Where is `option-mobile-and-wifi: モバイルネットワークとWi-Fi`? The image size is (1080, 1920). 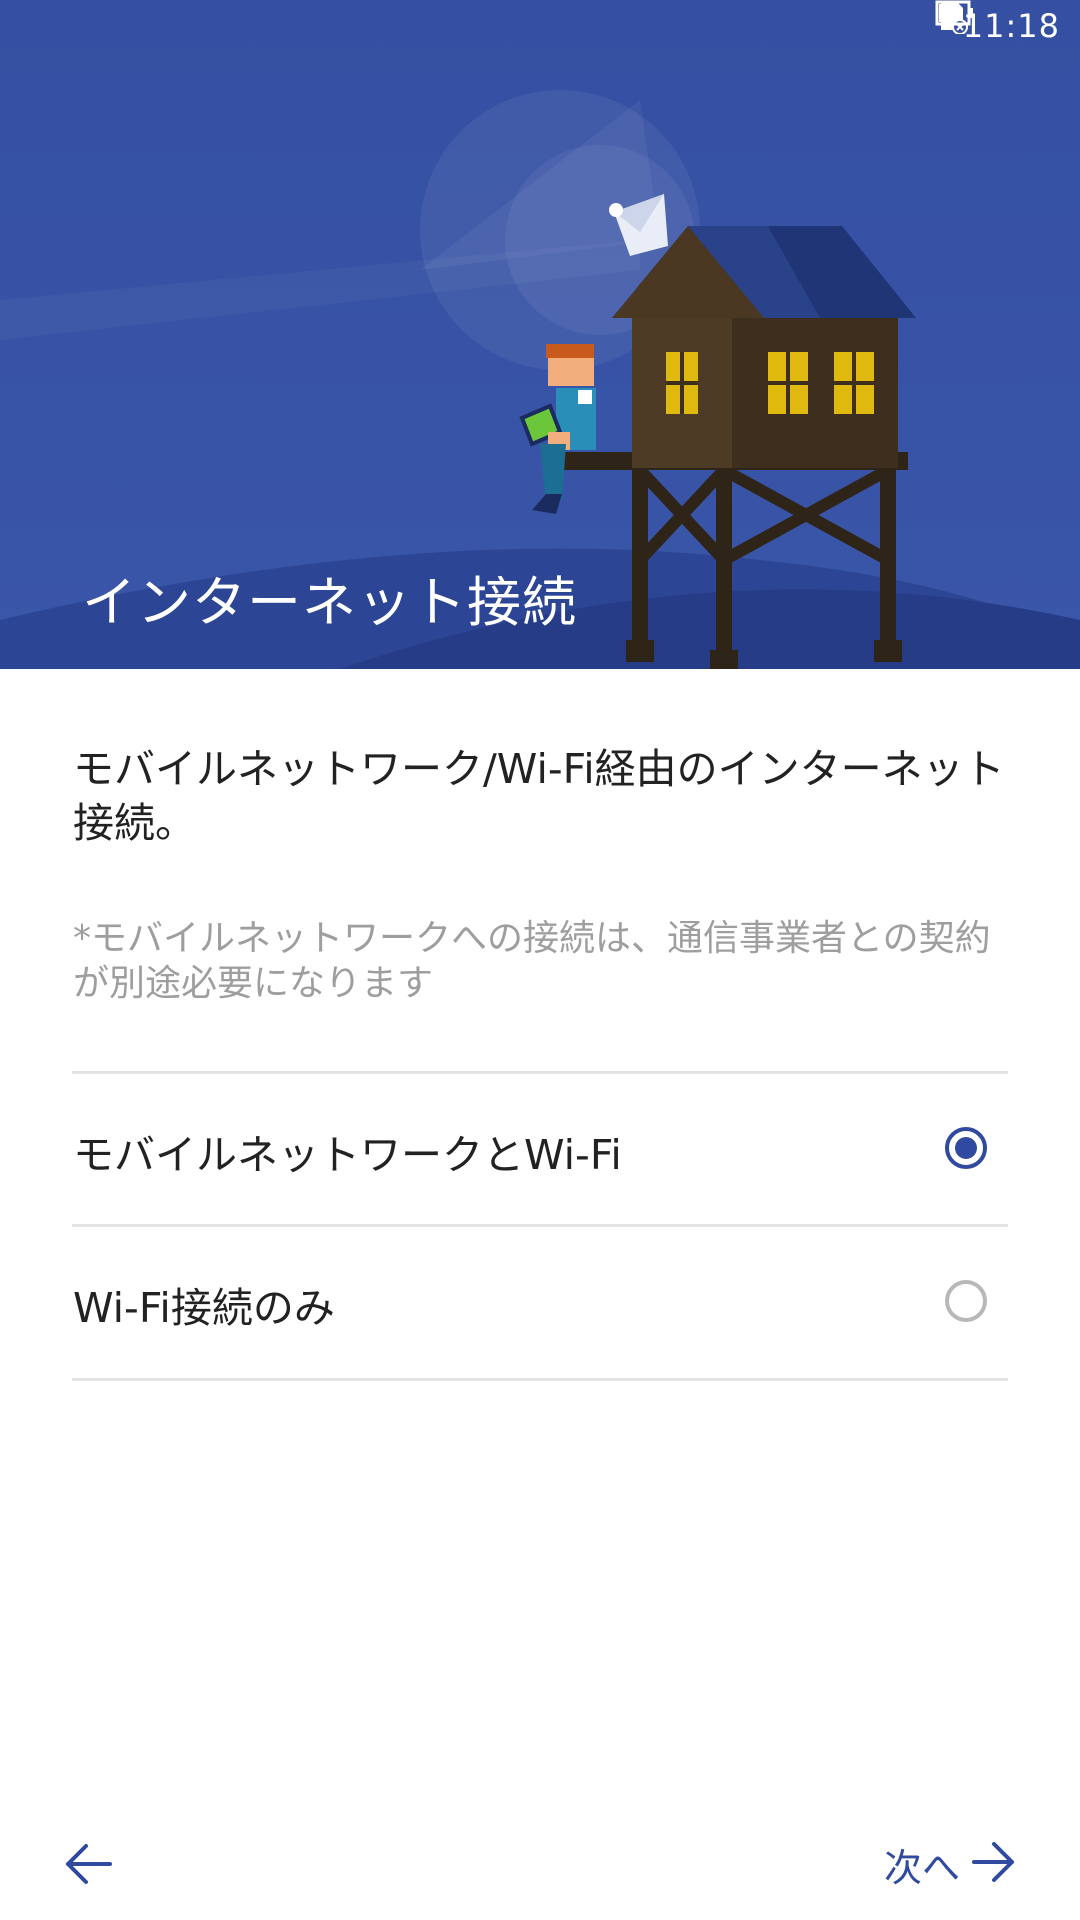 option-mobile-and-wifi: モバイルネットワークとWi-Fi is located at coordinates (540, 1151).